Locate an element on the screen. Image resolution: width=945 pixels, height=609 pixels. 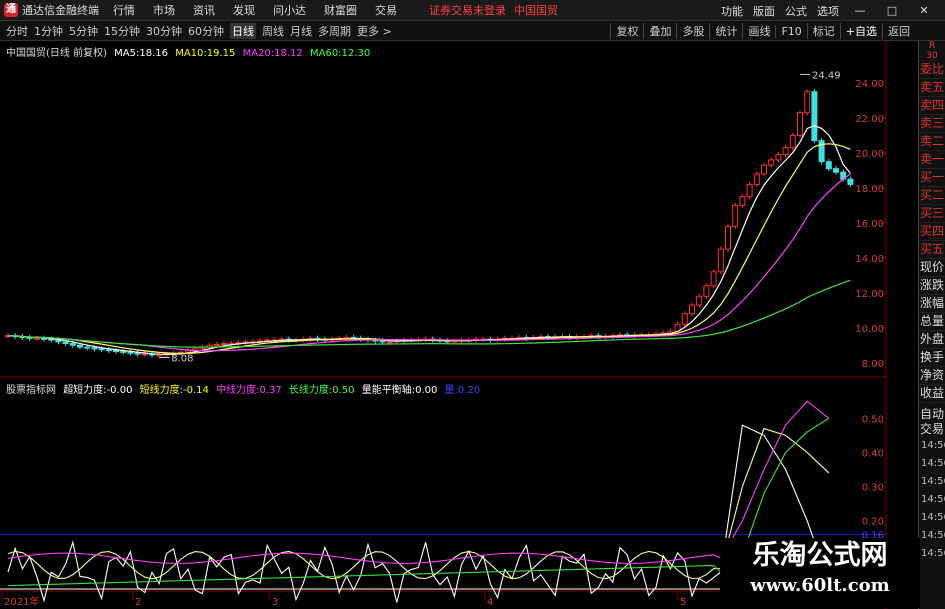
time-tick-label: 5 is located at coordinates (683, 602).